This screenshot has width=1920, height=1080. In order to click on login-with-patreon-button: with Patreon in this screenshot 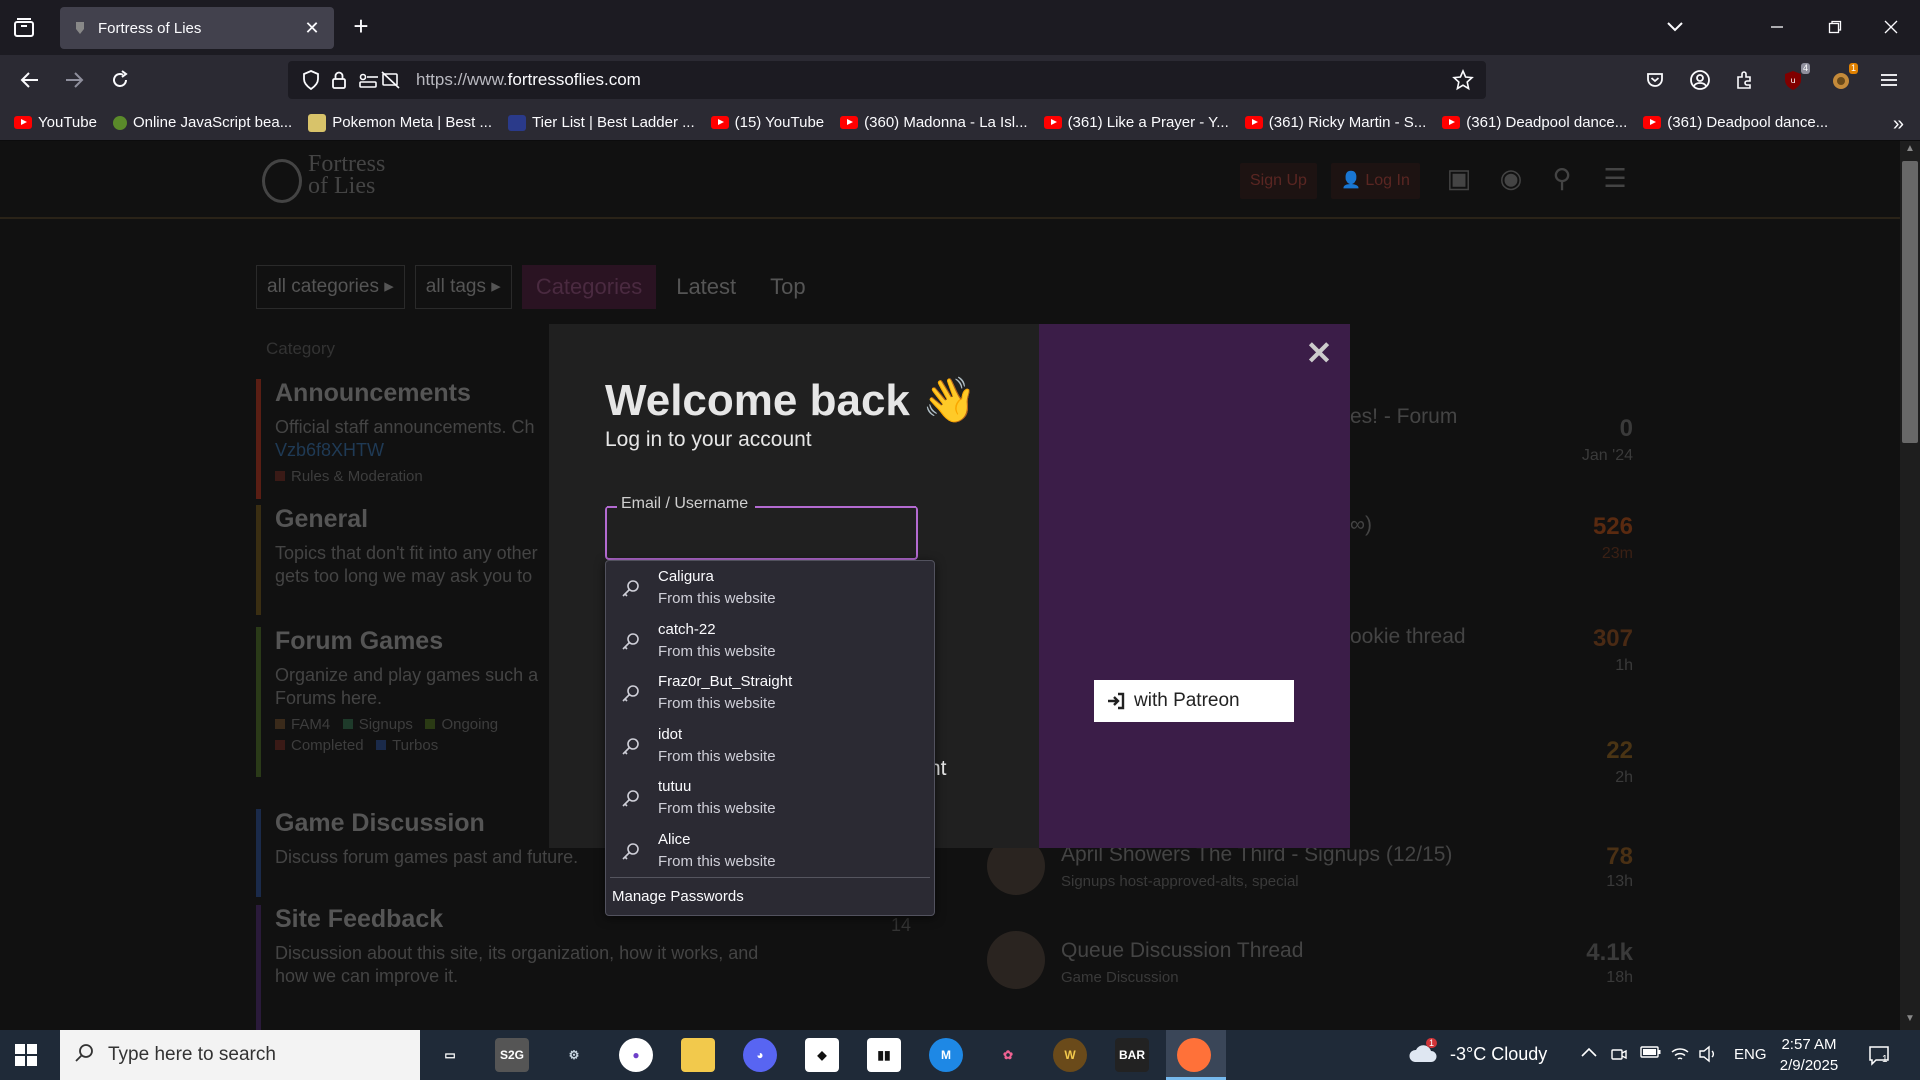, I will do `click(1194, 701)`.